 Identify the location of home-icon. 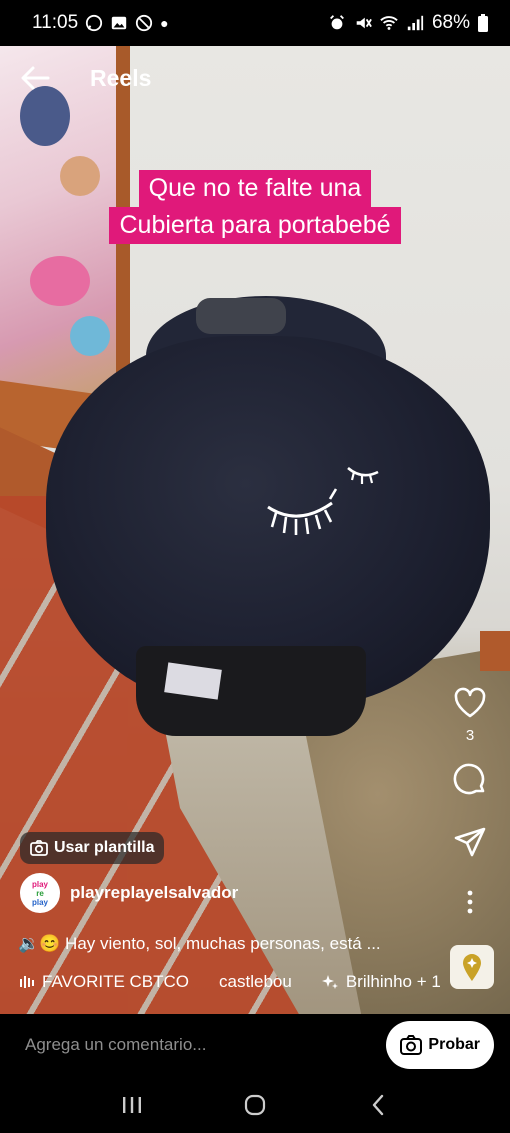
(255, 1104).